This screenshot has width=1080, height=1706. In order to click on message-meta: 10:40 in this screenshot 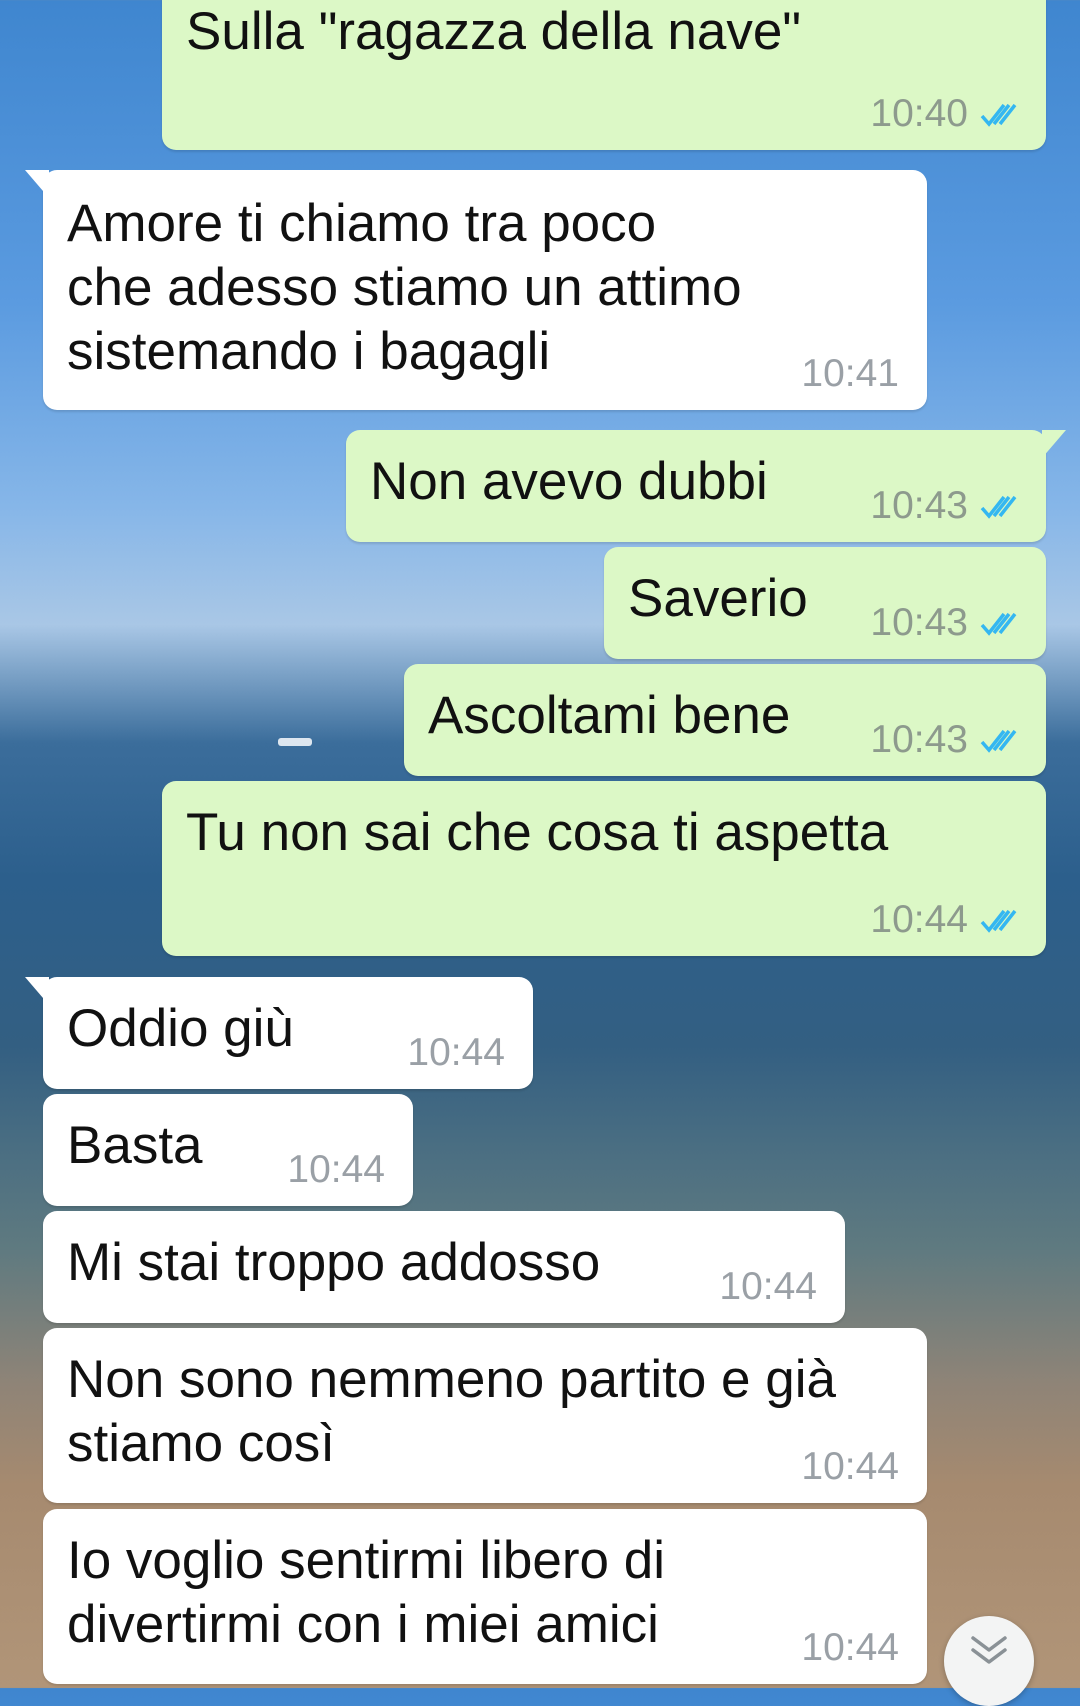, I will do `click(947, 114)`.